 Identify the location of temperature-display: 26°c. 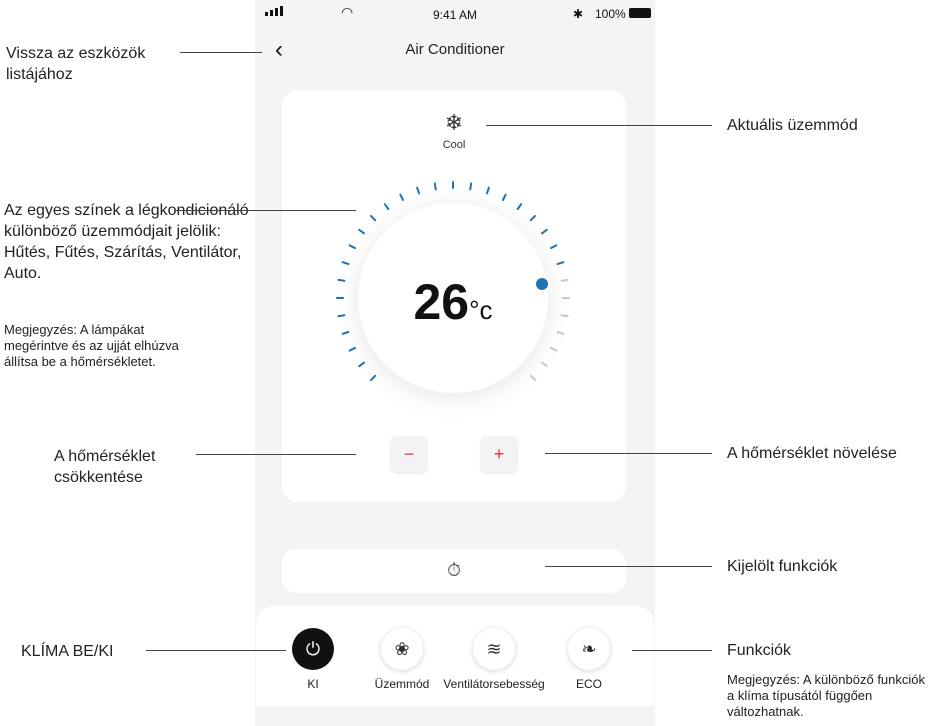
(453, 302).